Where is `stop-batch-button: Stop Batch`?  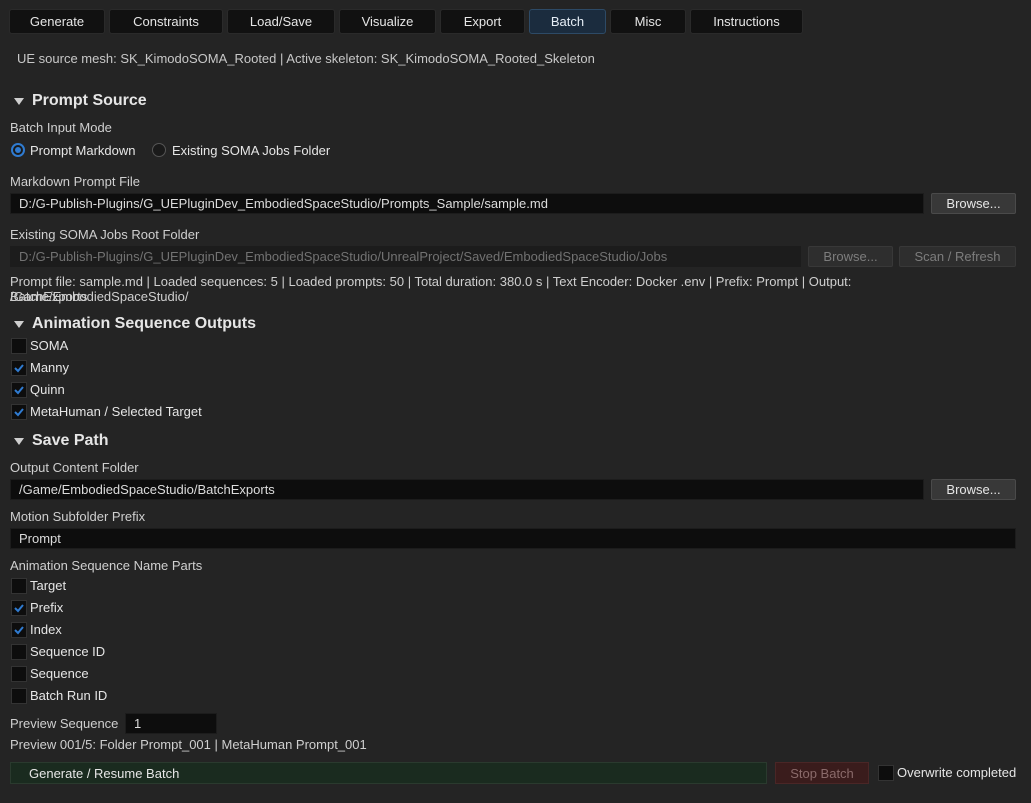
stop-batch-button: Stop Batch is located at coordinates (822, 773).